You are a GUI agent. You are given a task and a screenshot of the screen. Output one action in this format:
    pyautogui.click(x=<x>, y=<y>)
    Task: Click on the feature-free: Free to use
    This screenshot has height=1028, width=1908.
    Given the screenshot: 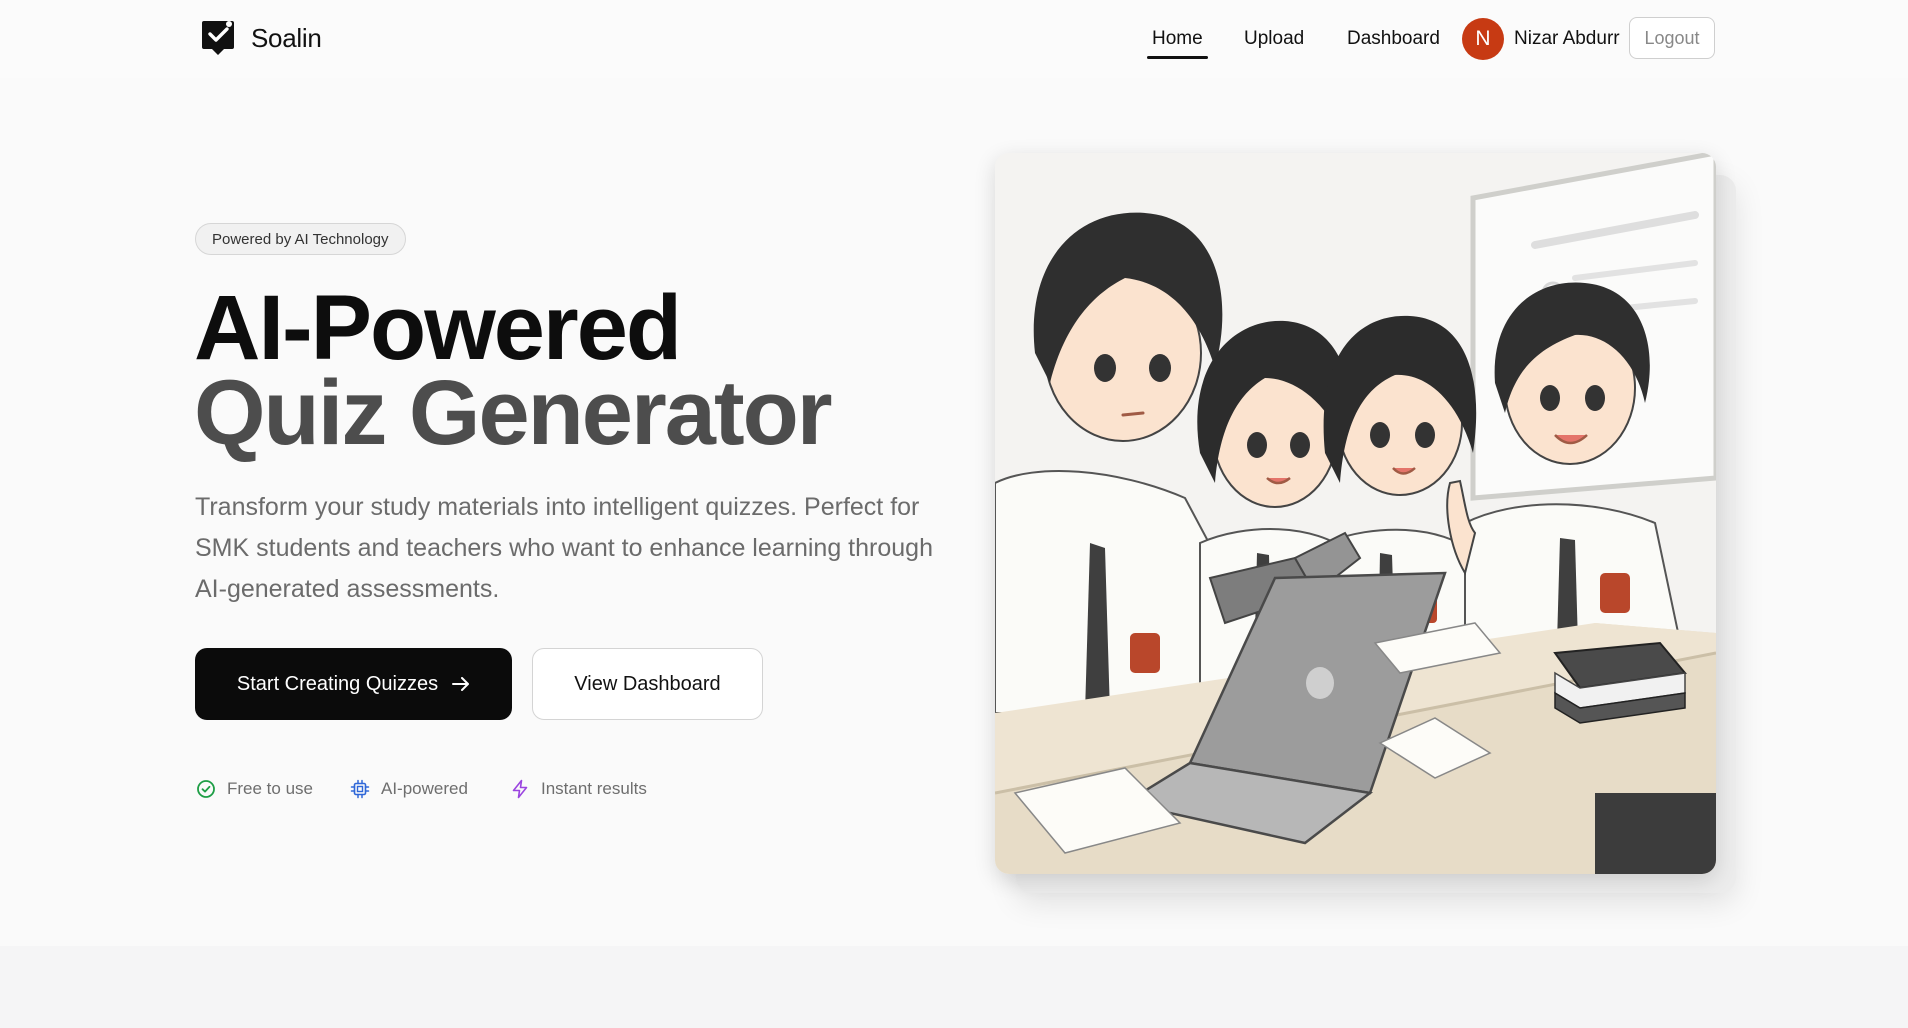 What is the action you would take?
    pyautogui.click(x=254, y=789)
    